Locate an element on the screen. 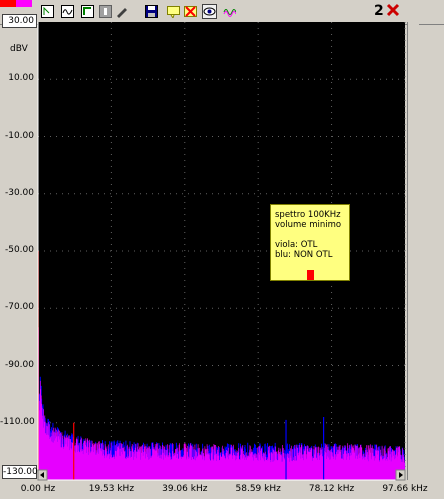  vertical-scrollbar is located at coordinates (413, 251).